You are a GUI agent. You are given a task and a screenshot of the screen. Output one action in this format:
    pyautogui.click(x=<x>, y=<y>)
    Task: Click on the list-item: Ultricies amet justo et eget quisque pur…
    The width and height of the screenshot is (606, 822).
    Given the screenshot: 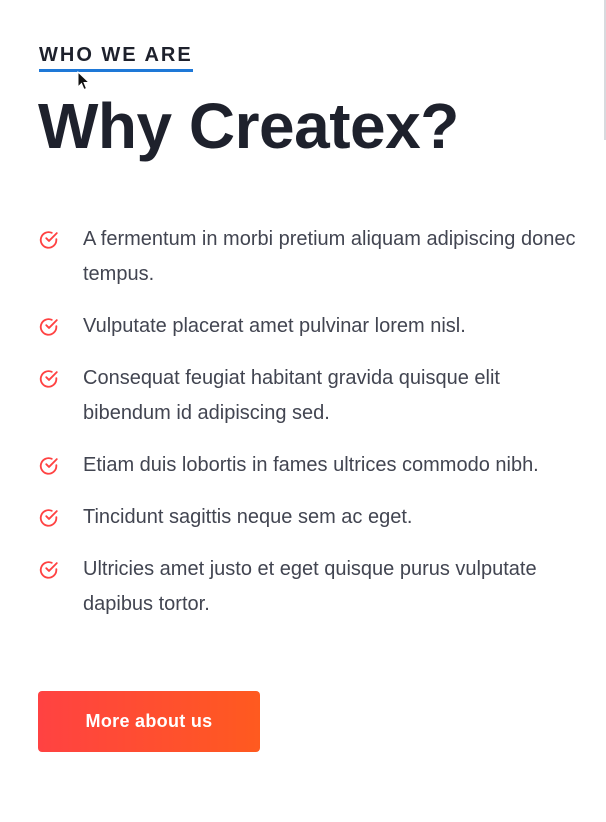 What is the action you would take?
    pyautogui.click(x=314, y=587)
    